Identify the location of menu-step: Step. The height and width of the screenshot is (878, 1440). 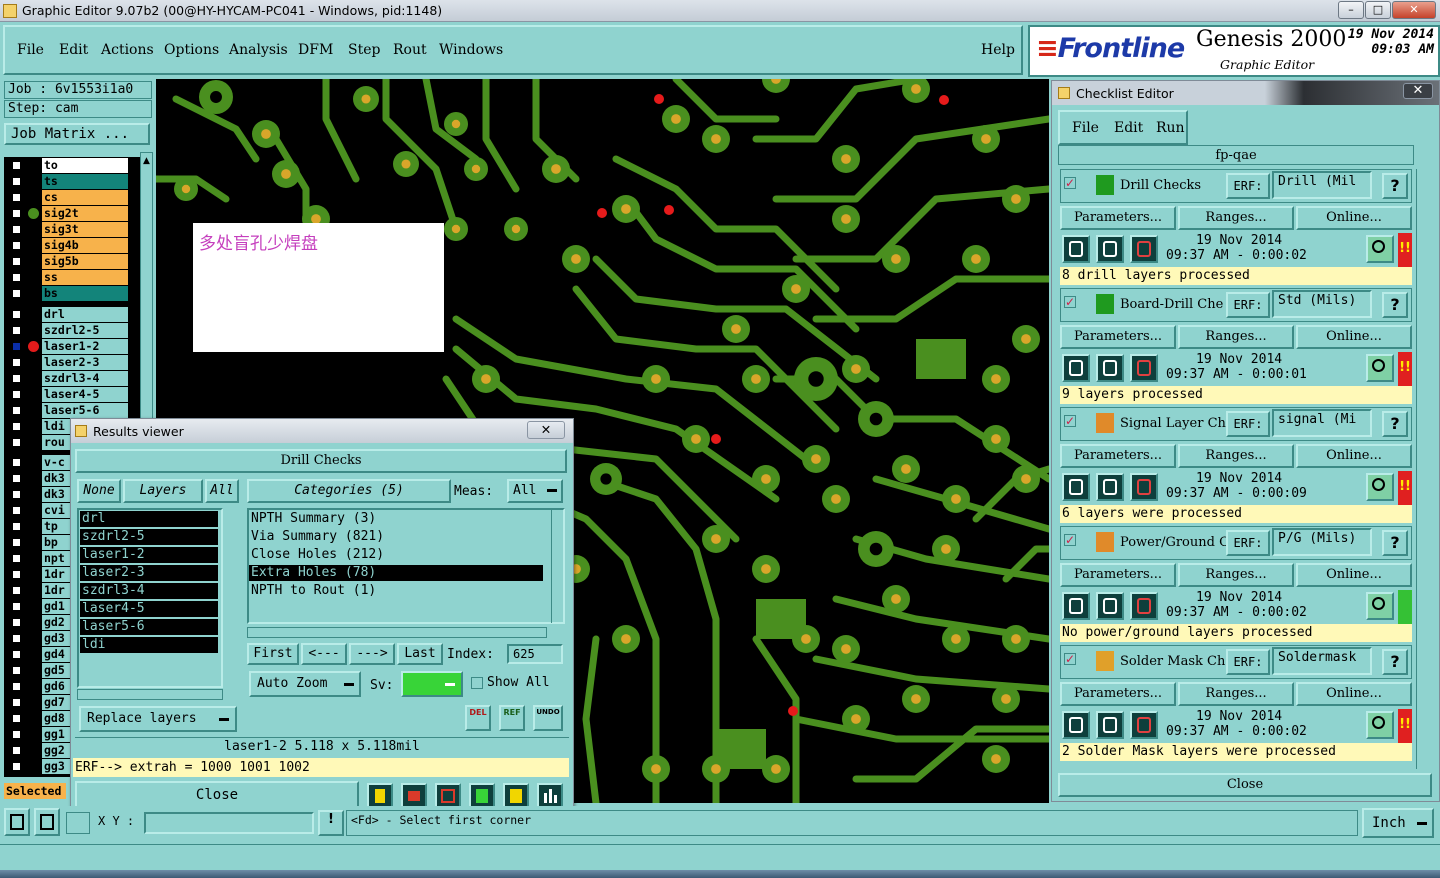
(364, 50).